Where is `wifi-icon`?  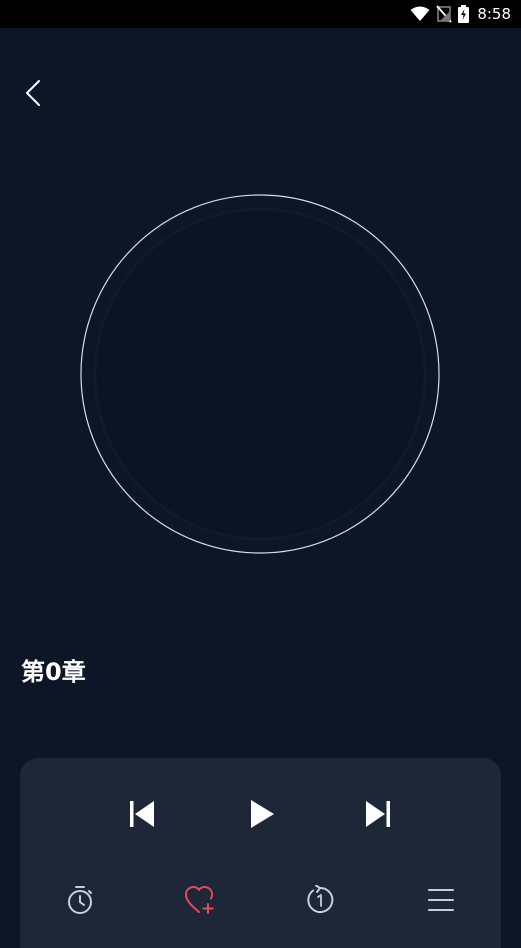
wifi-icon is located at coordinates (420, 14).